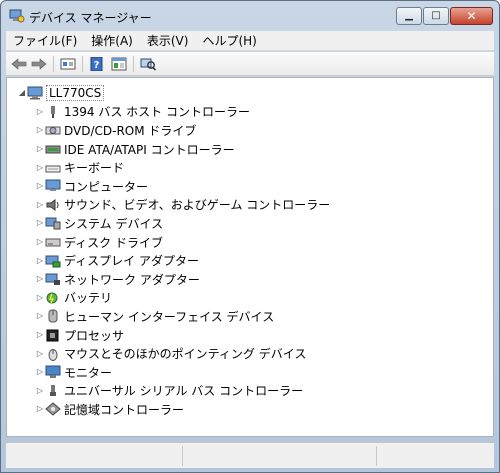 The width and height of the screenshot is (500, 473). I want to click on close-button: ✕, so click(471, 16).